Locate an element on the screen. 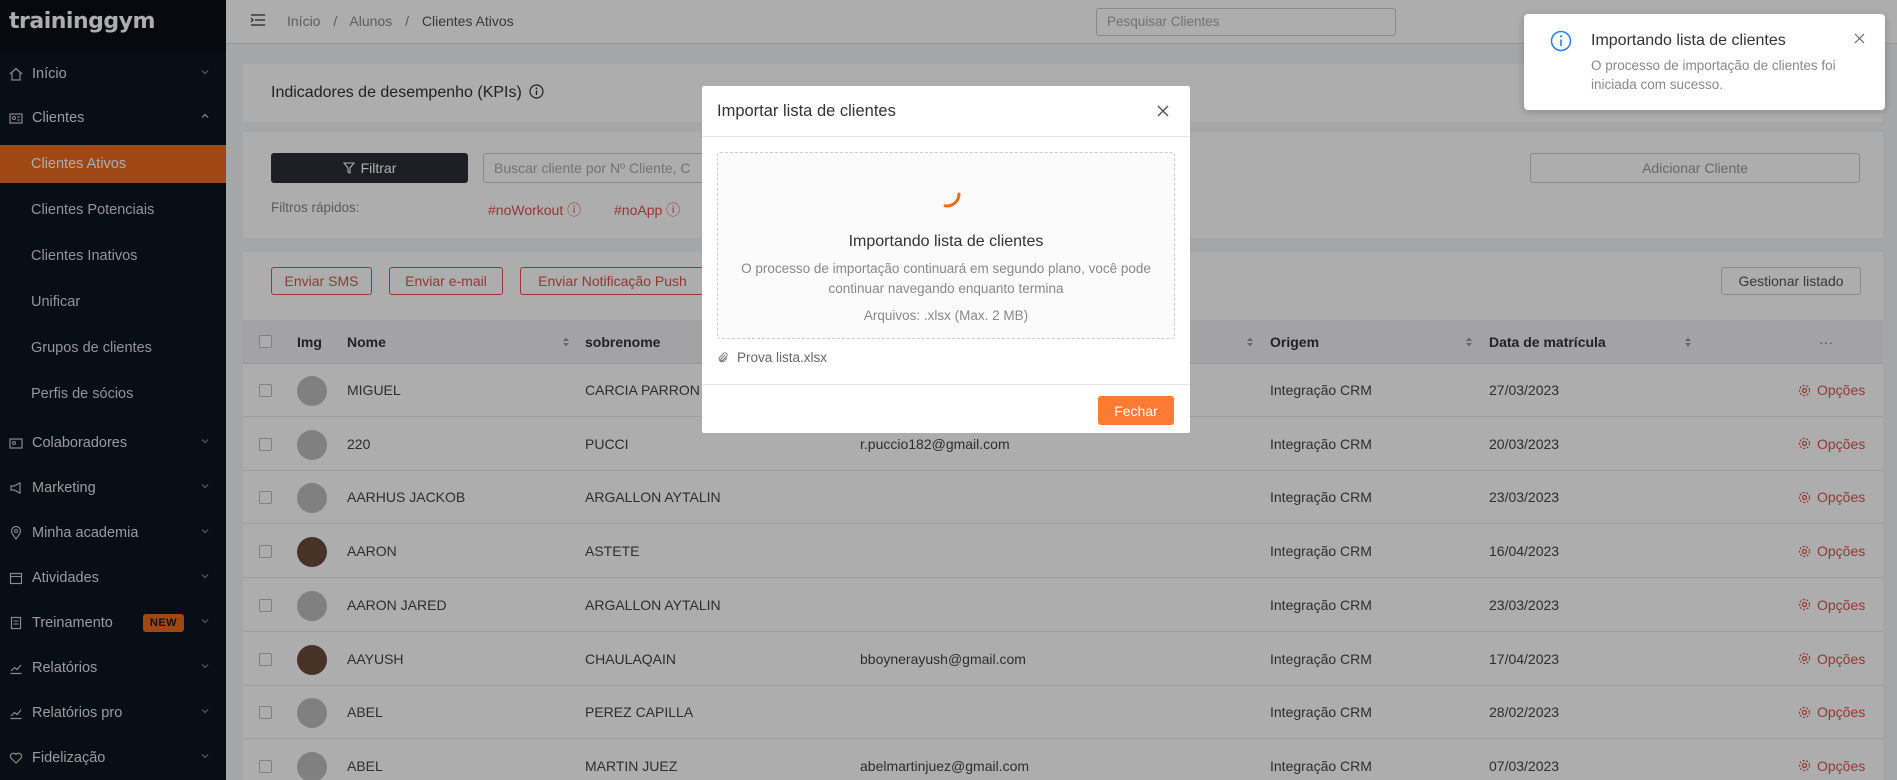 The image size is (1897, 780). loading-spinner-icon is located at coordinates (952, 200).